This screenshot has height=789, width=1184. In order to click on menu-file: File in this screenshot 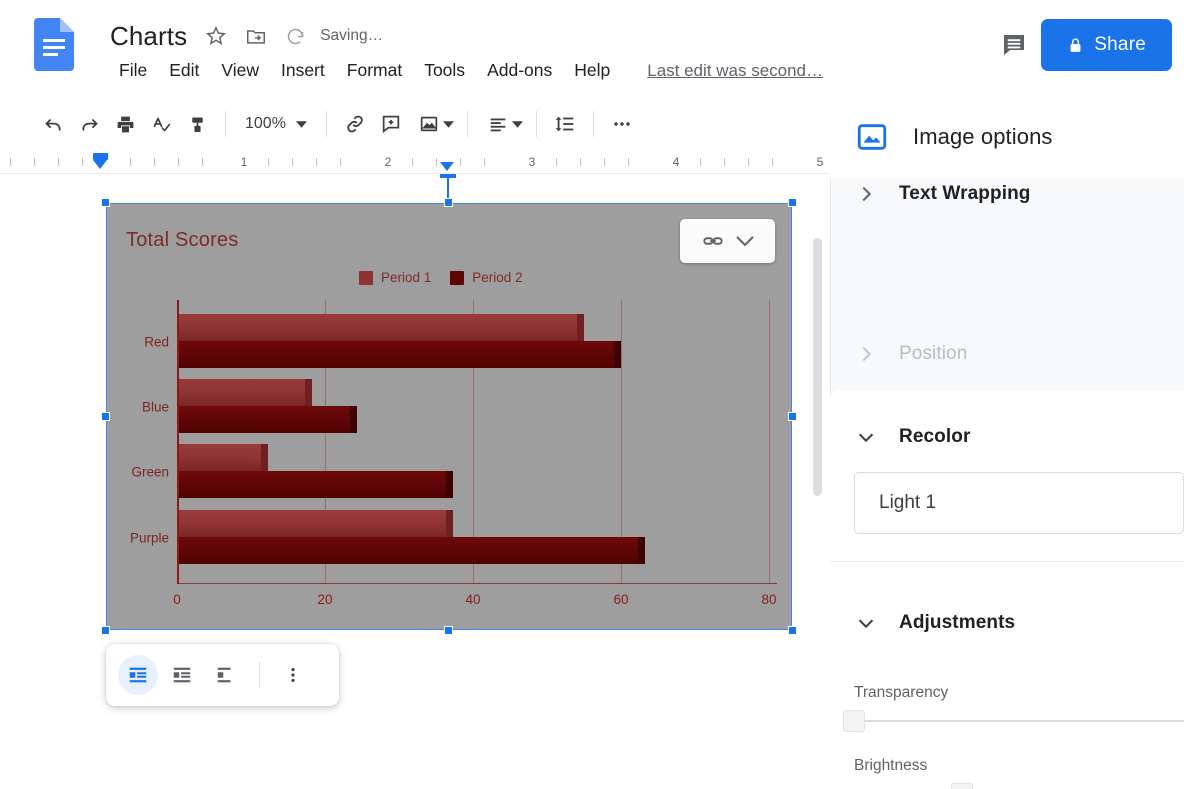, I will do `click(133, 70)`.